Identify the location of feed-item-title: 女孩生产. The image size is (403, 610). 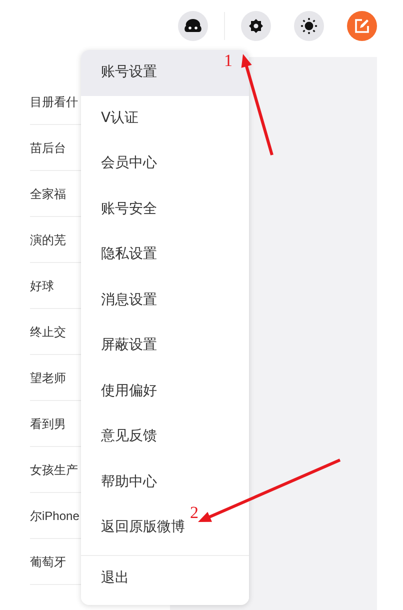
(54, 469).